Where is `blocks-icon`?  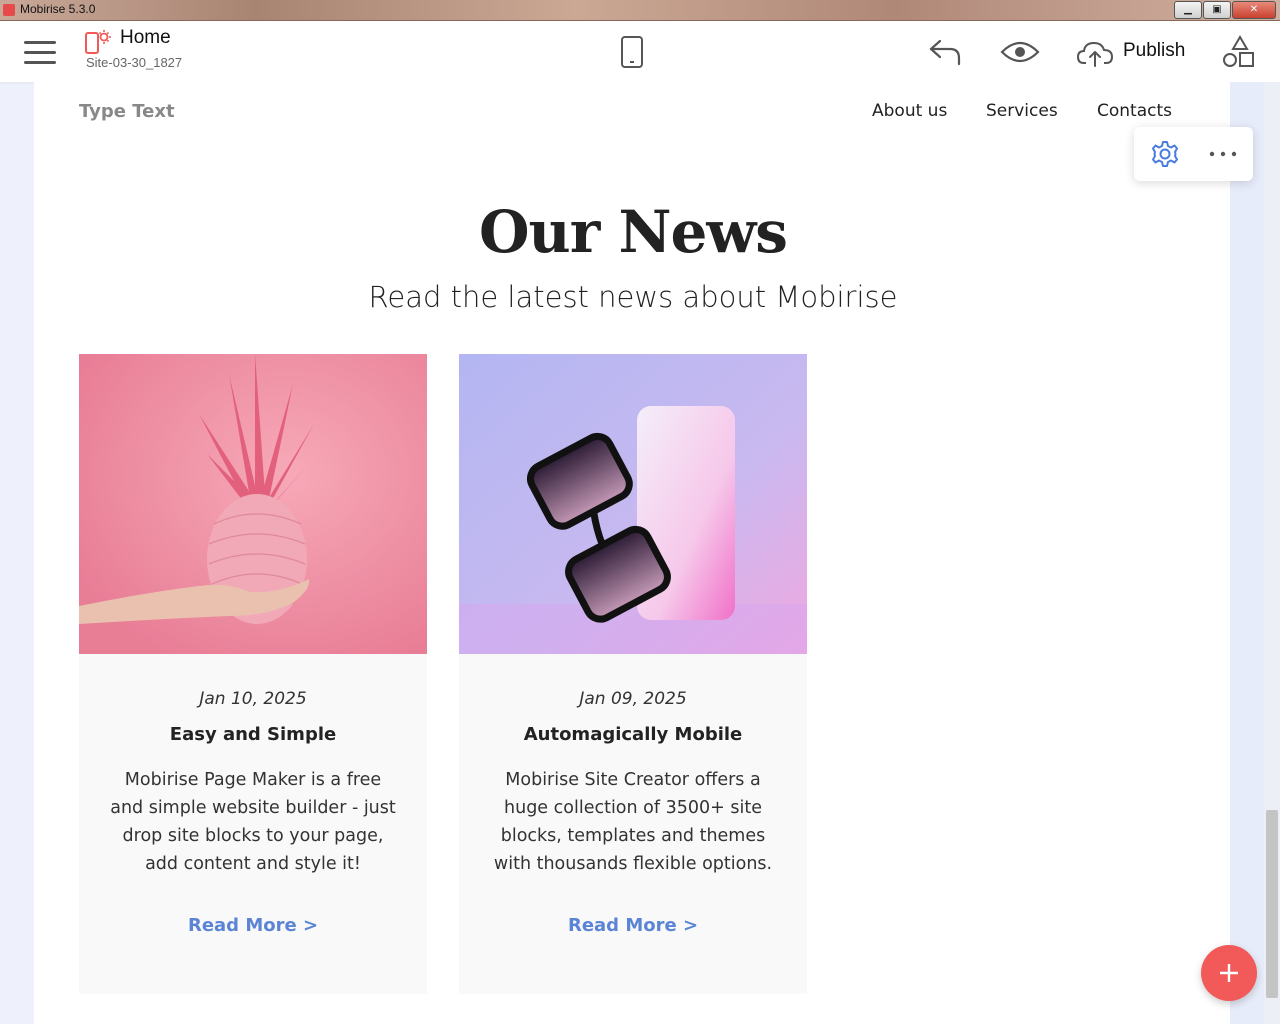
blocks-icon is located at coordinates (1239, 52).